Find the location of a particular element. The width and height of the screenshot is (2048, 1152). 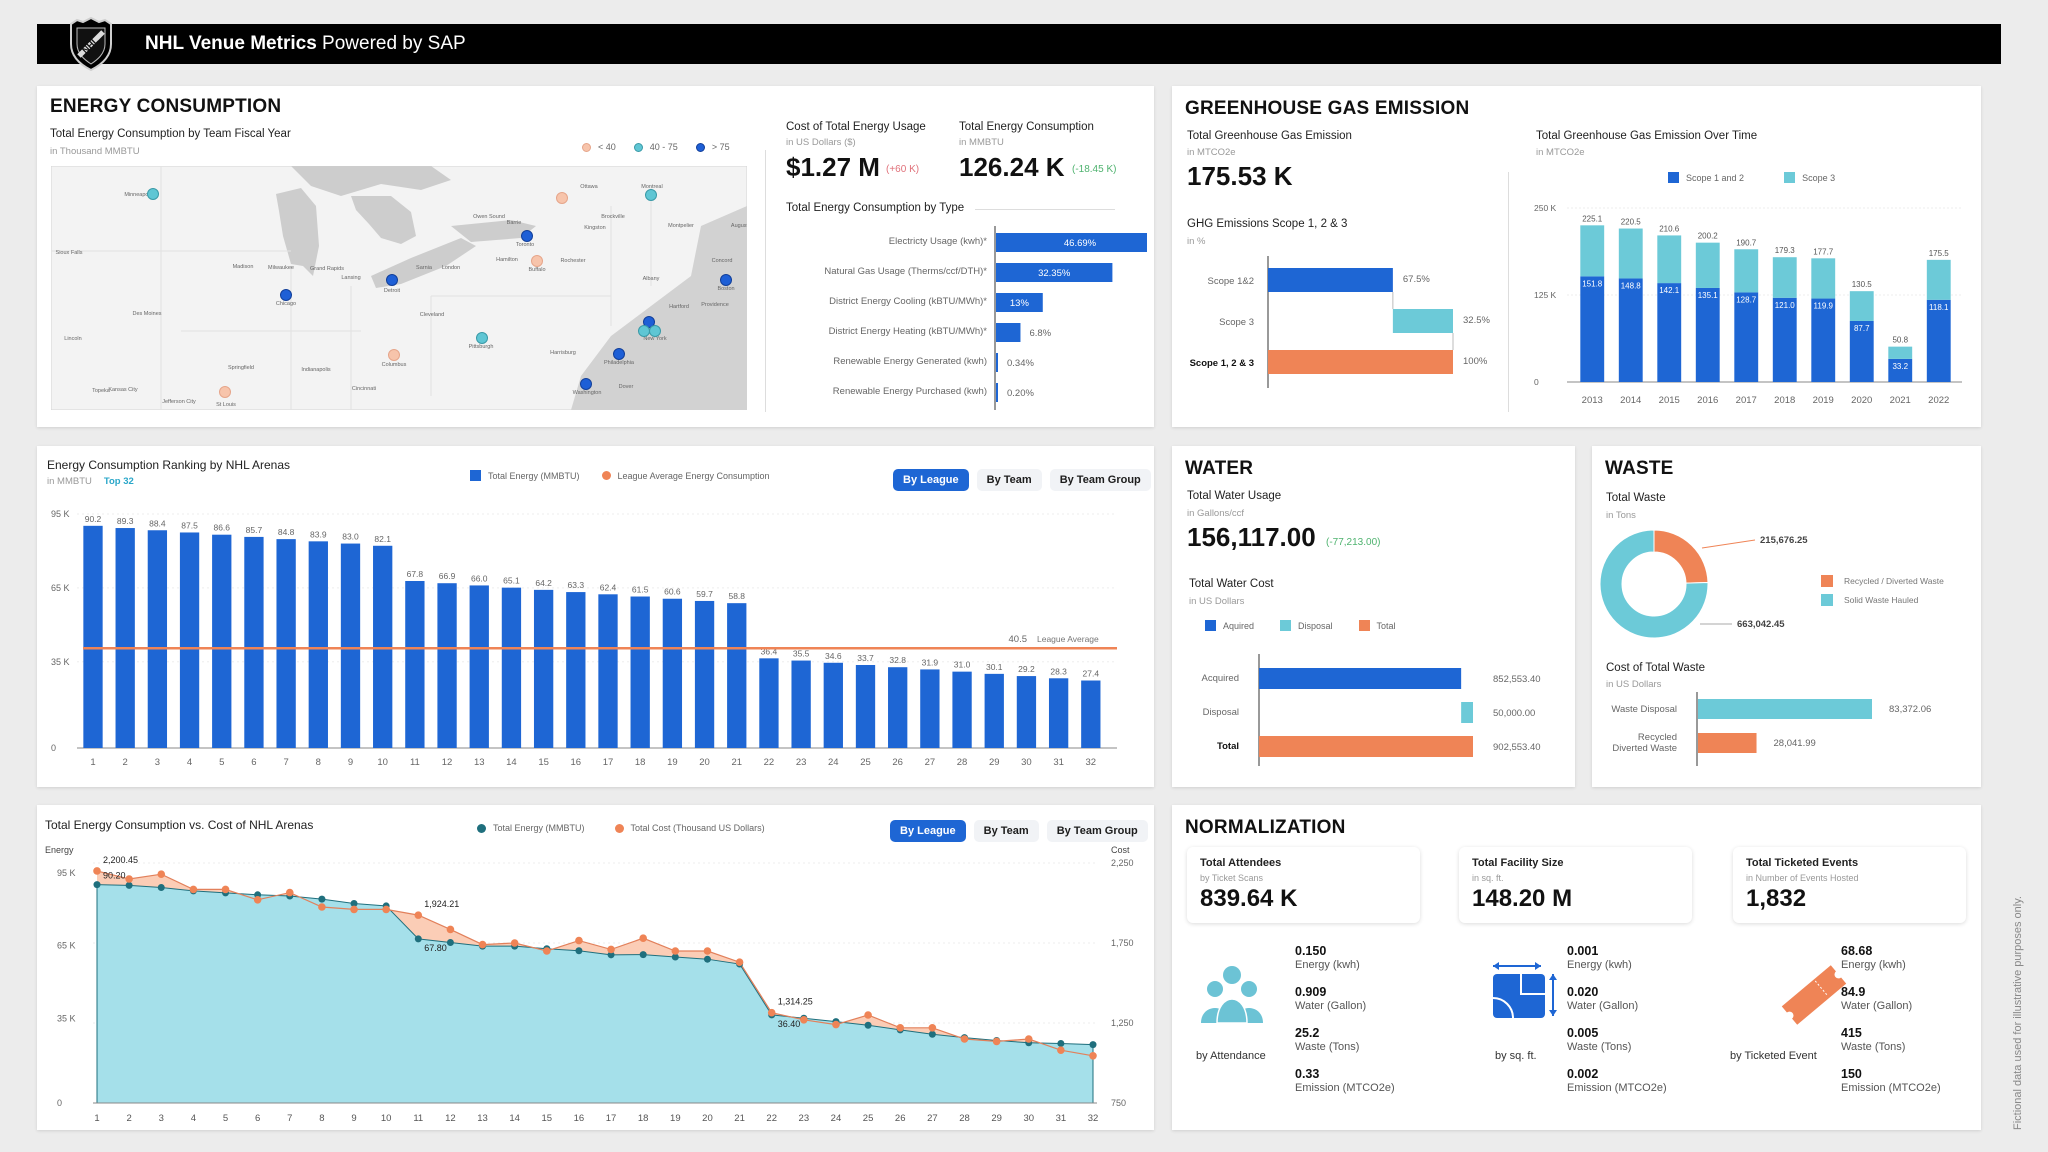

norm-caption: by Attendance is located at coordinates (1231, 1056).